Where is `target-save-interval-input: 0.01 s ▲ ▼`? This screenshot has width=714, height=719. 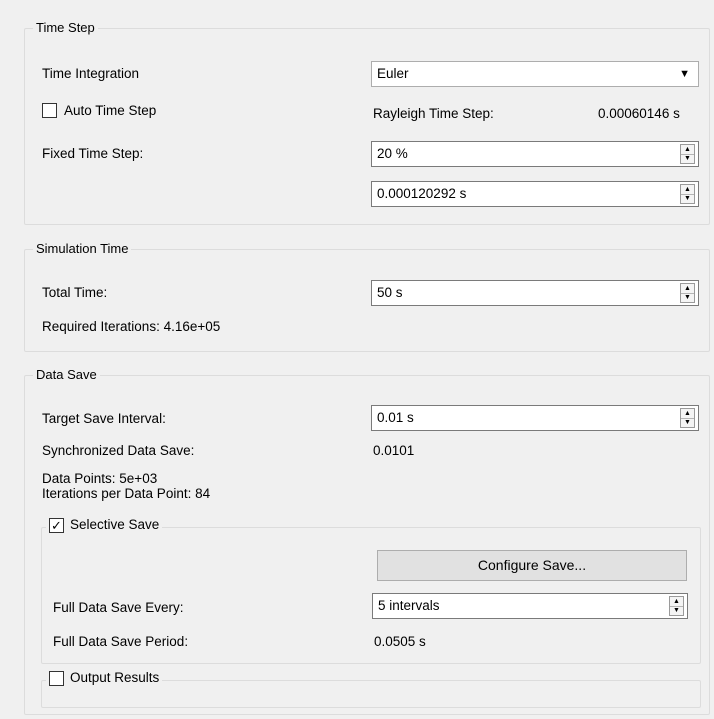
target-save-interval-input: 0.01 s ▲ ▼ is located at coordinates (535, 418).